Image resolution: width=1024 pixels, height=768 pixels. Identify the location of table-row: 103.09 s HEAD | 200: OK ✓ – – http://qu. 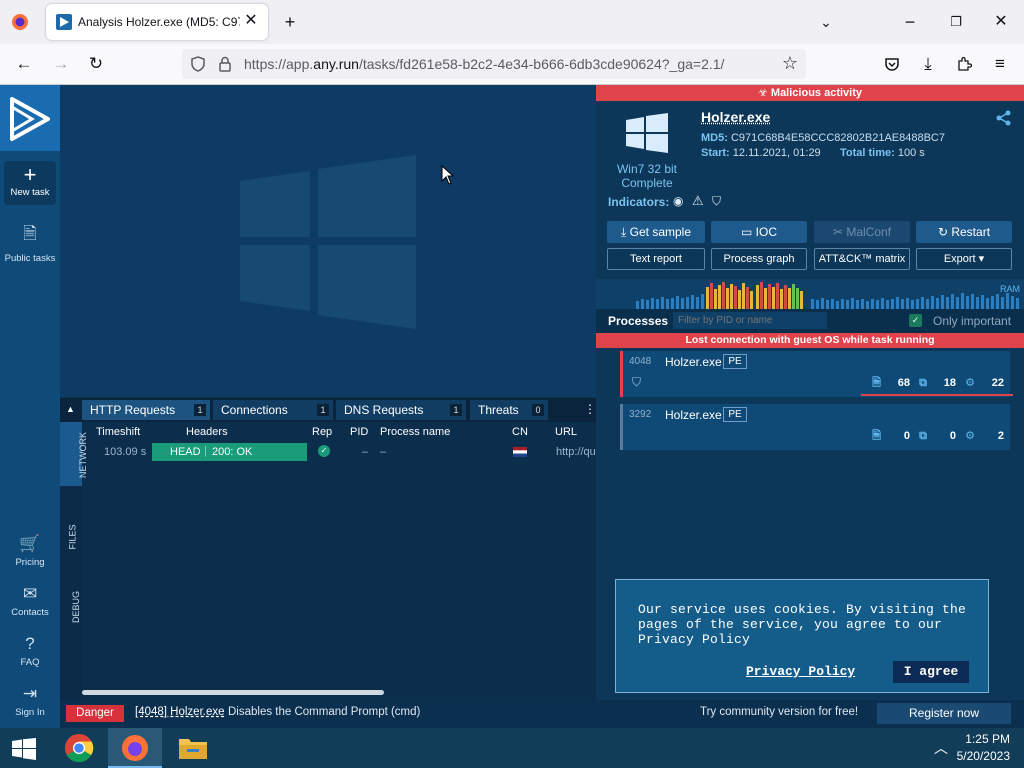
(339, 453).